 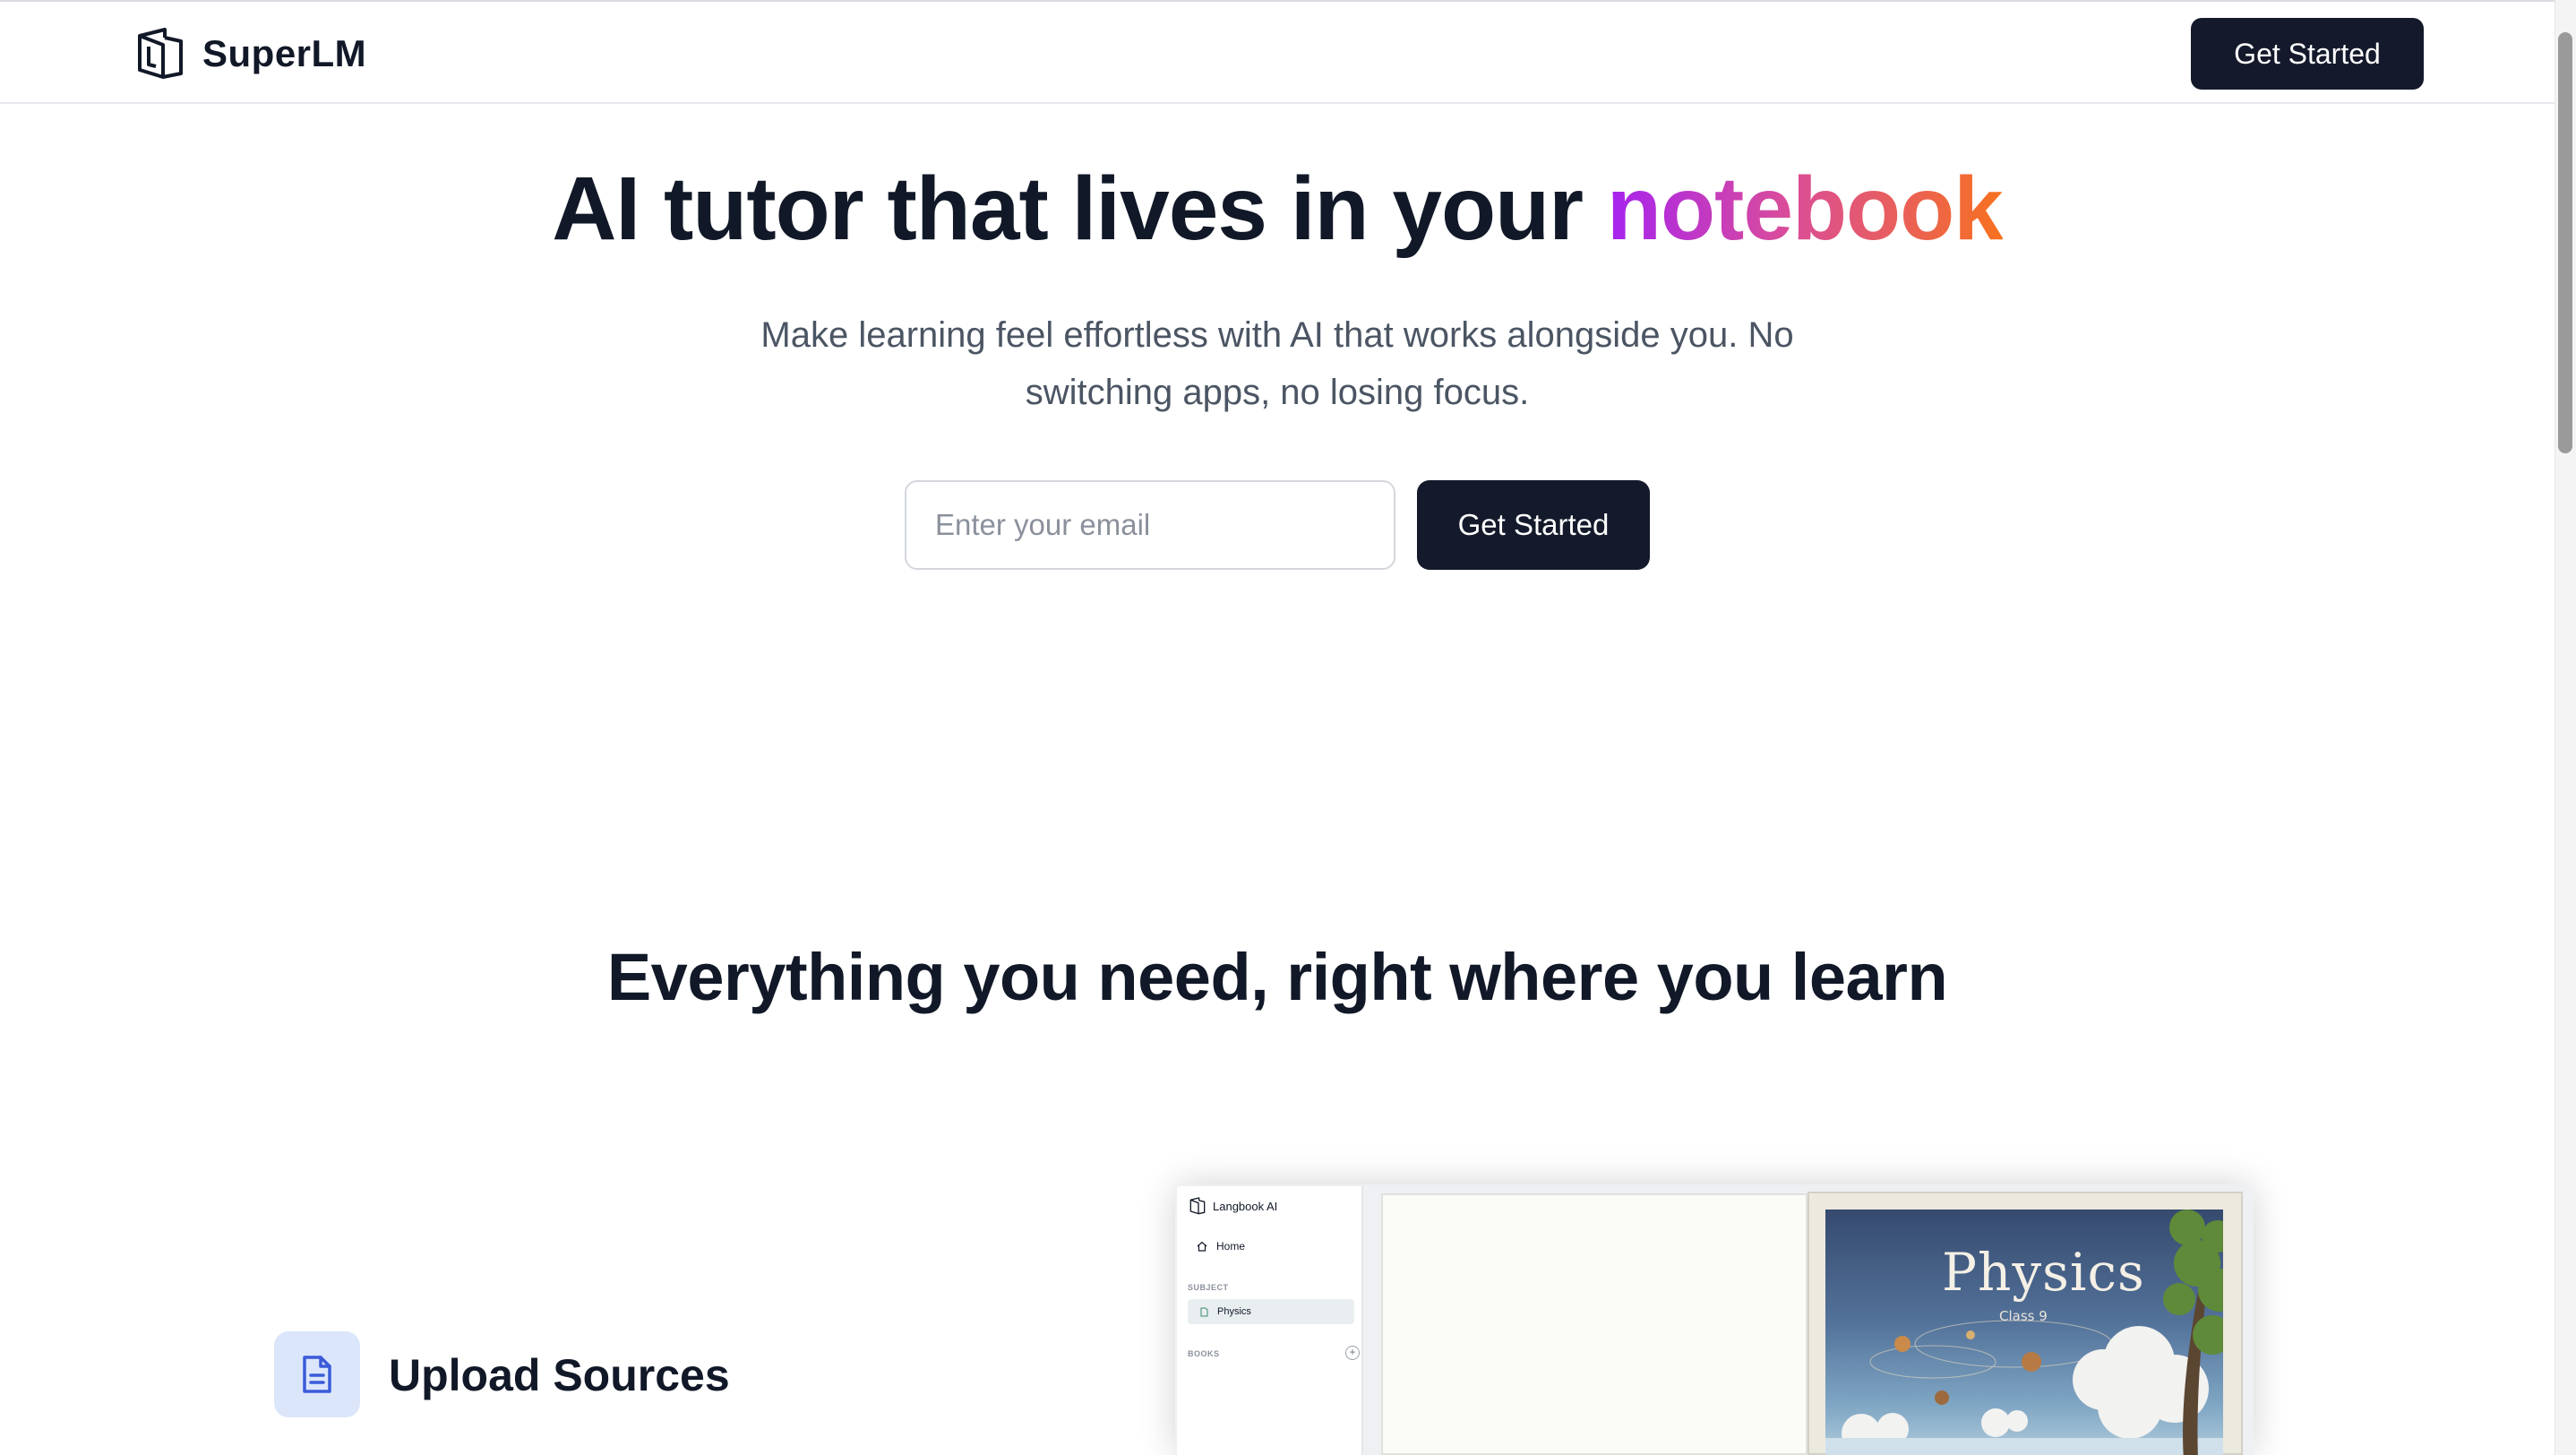 I want to click on preview-add-book-icon: +, so click(x=1352, y=1353).